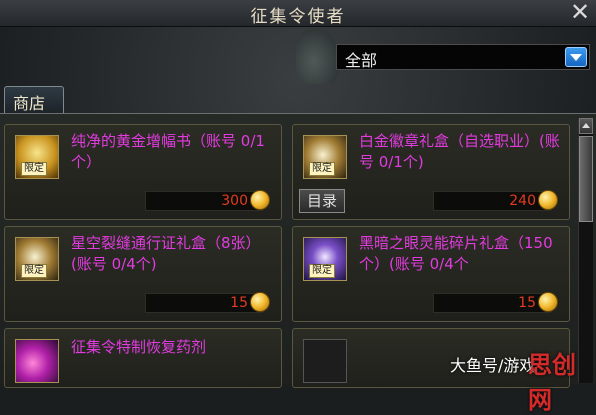 This screenshot has width=596, height=415. Describe the element at coordinates (586, 179) in the screenshot. I see `scroll-thumb` at that location.